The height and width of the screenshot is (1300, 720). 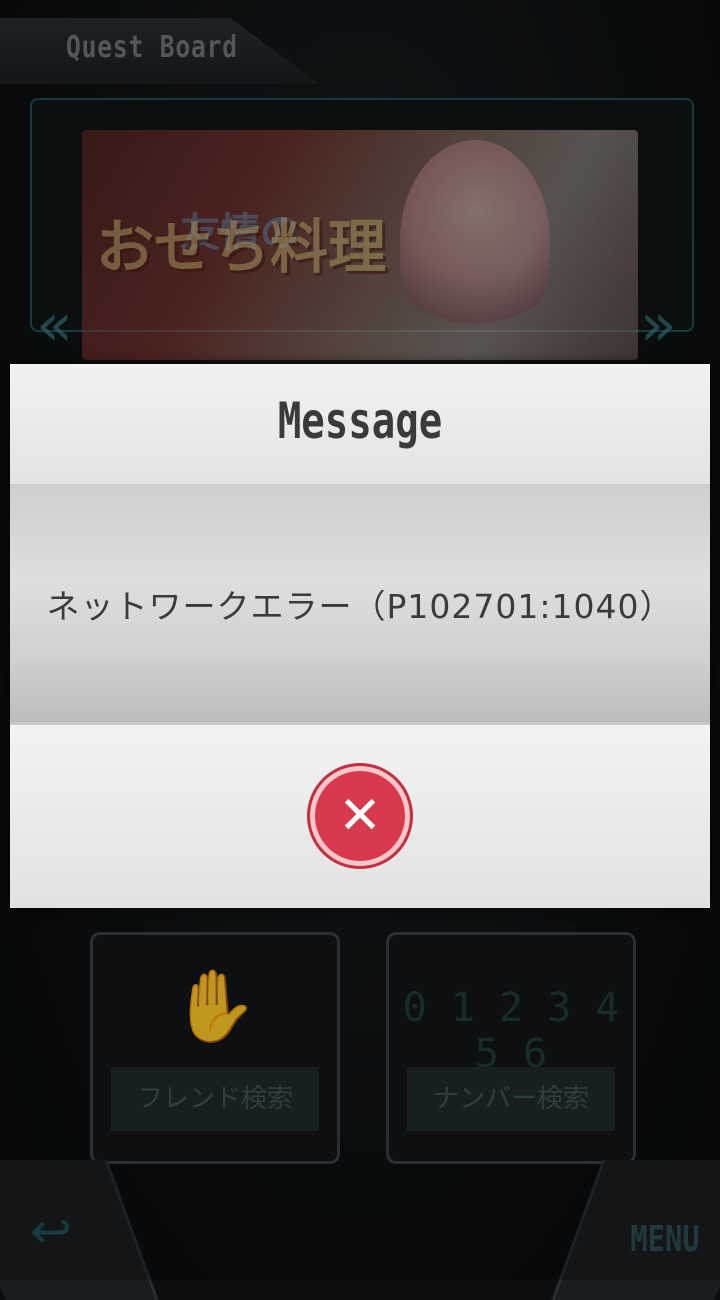 I want to click on close-icon: ✕, so click(x=360, y=816).